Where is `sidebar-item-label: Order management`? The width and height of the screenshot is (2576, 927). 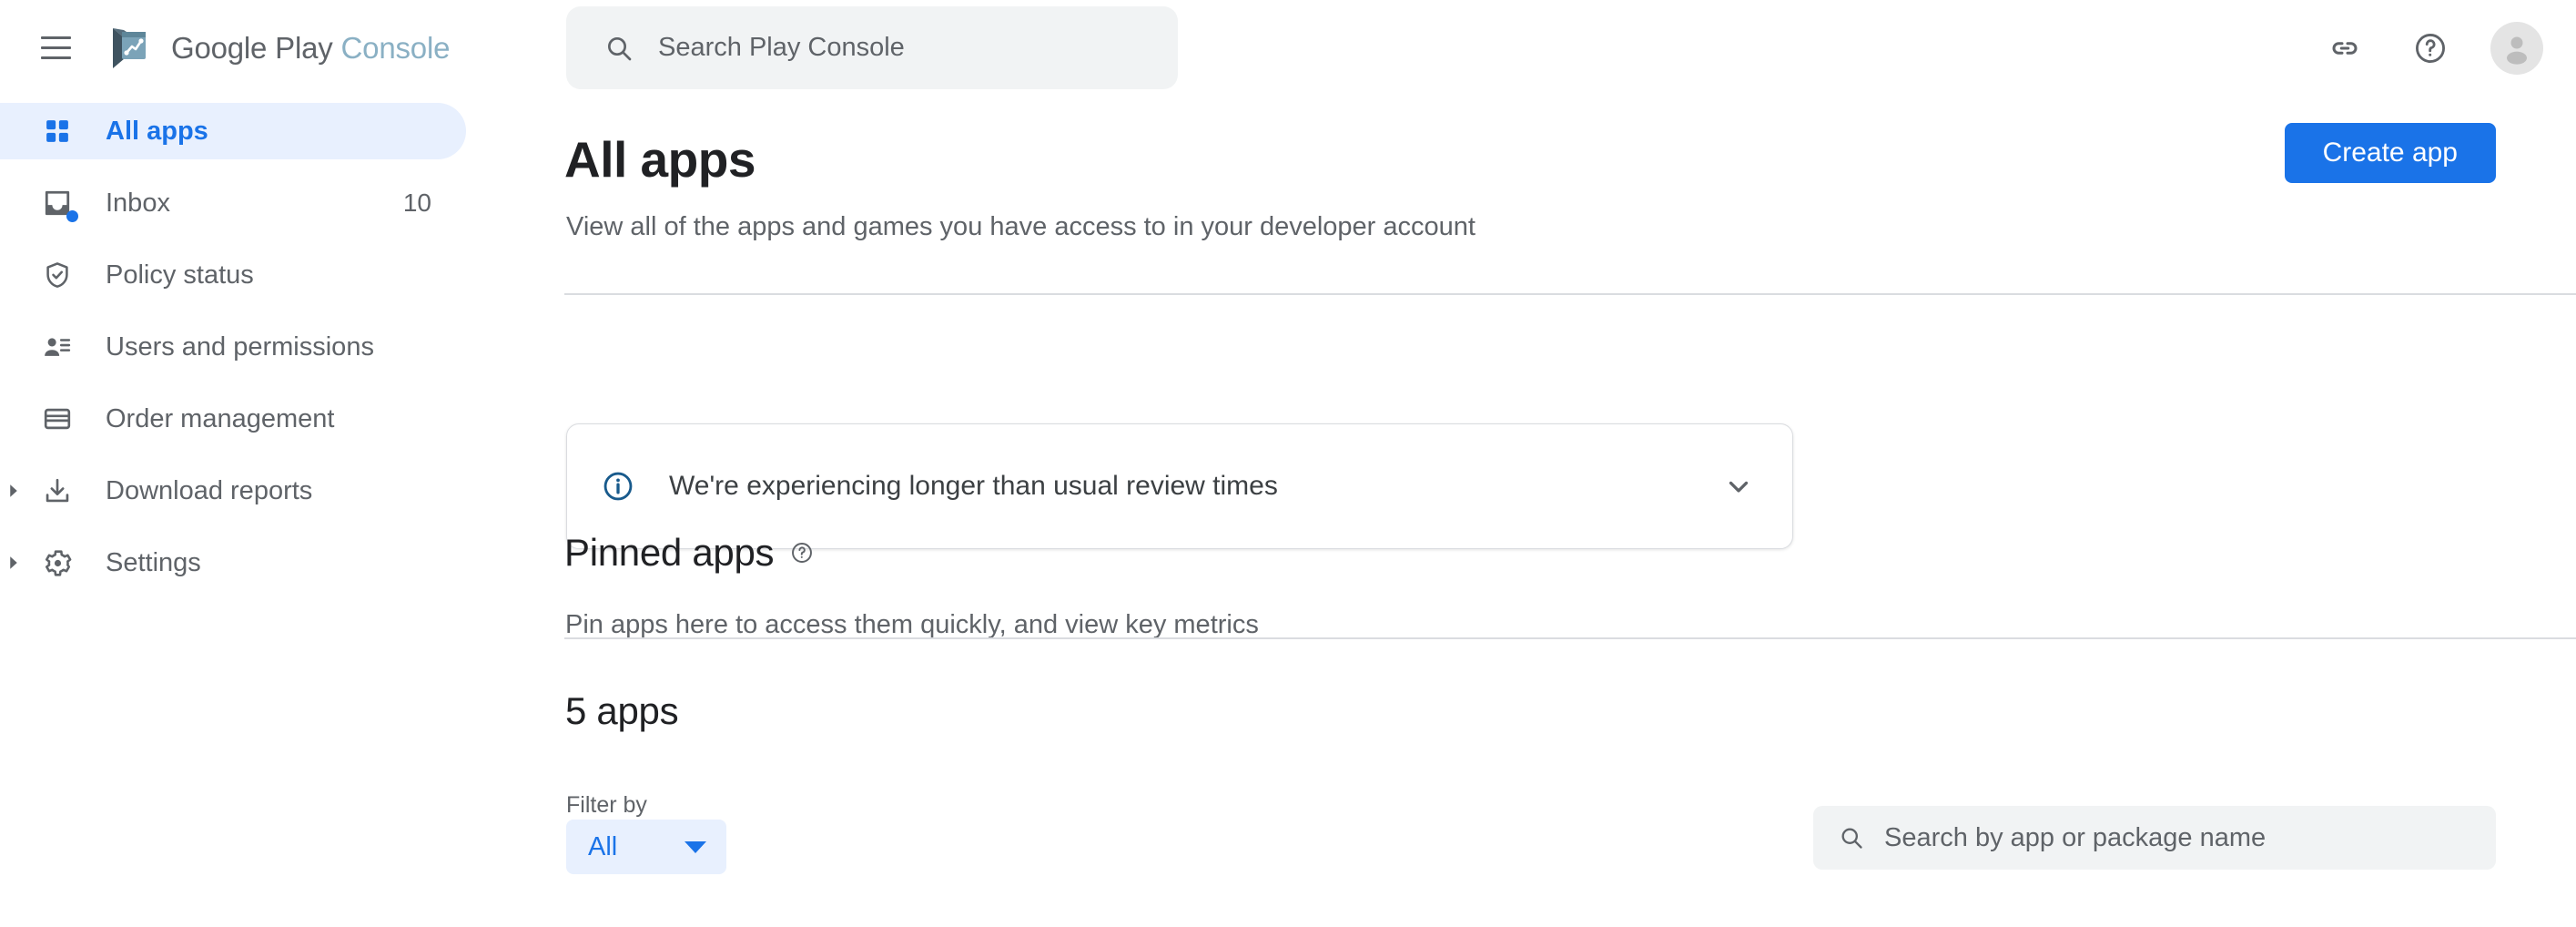
sidebar-item-label: Order management is located at coordinates (220, 418).